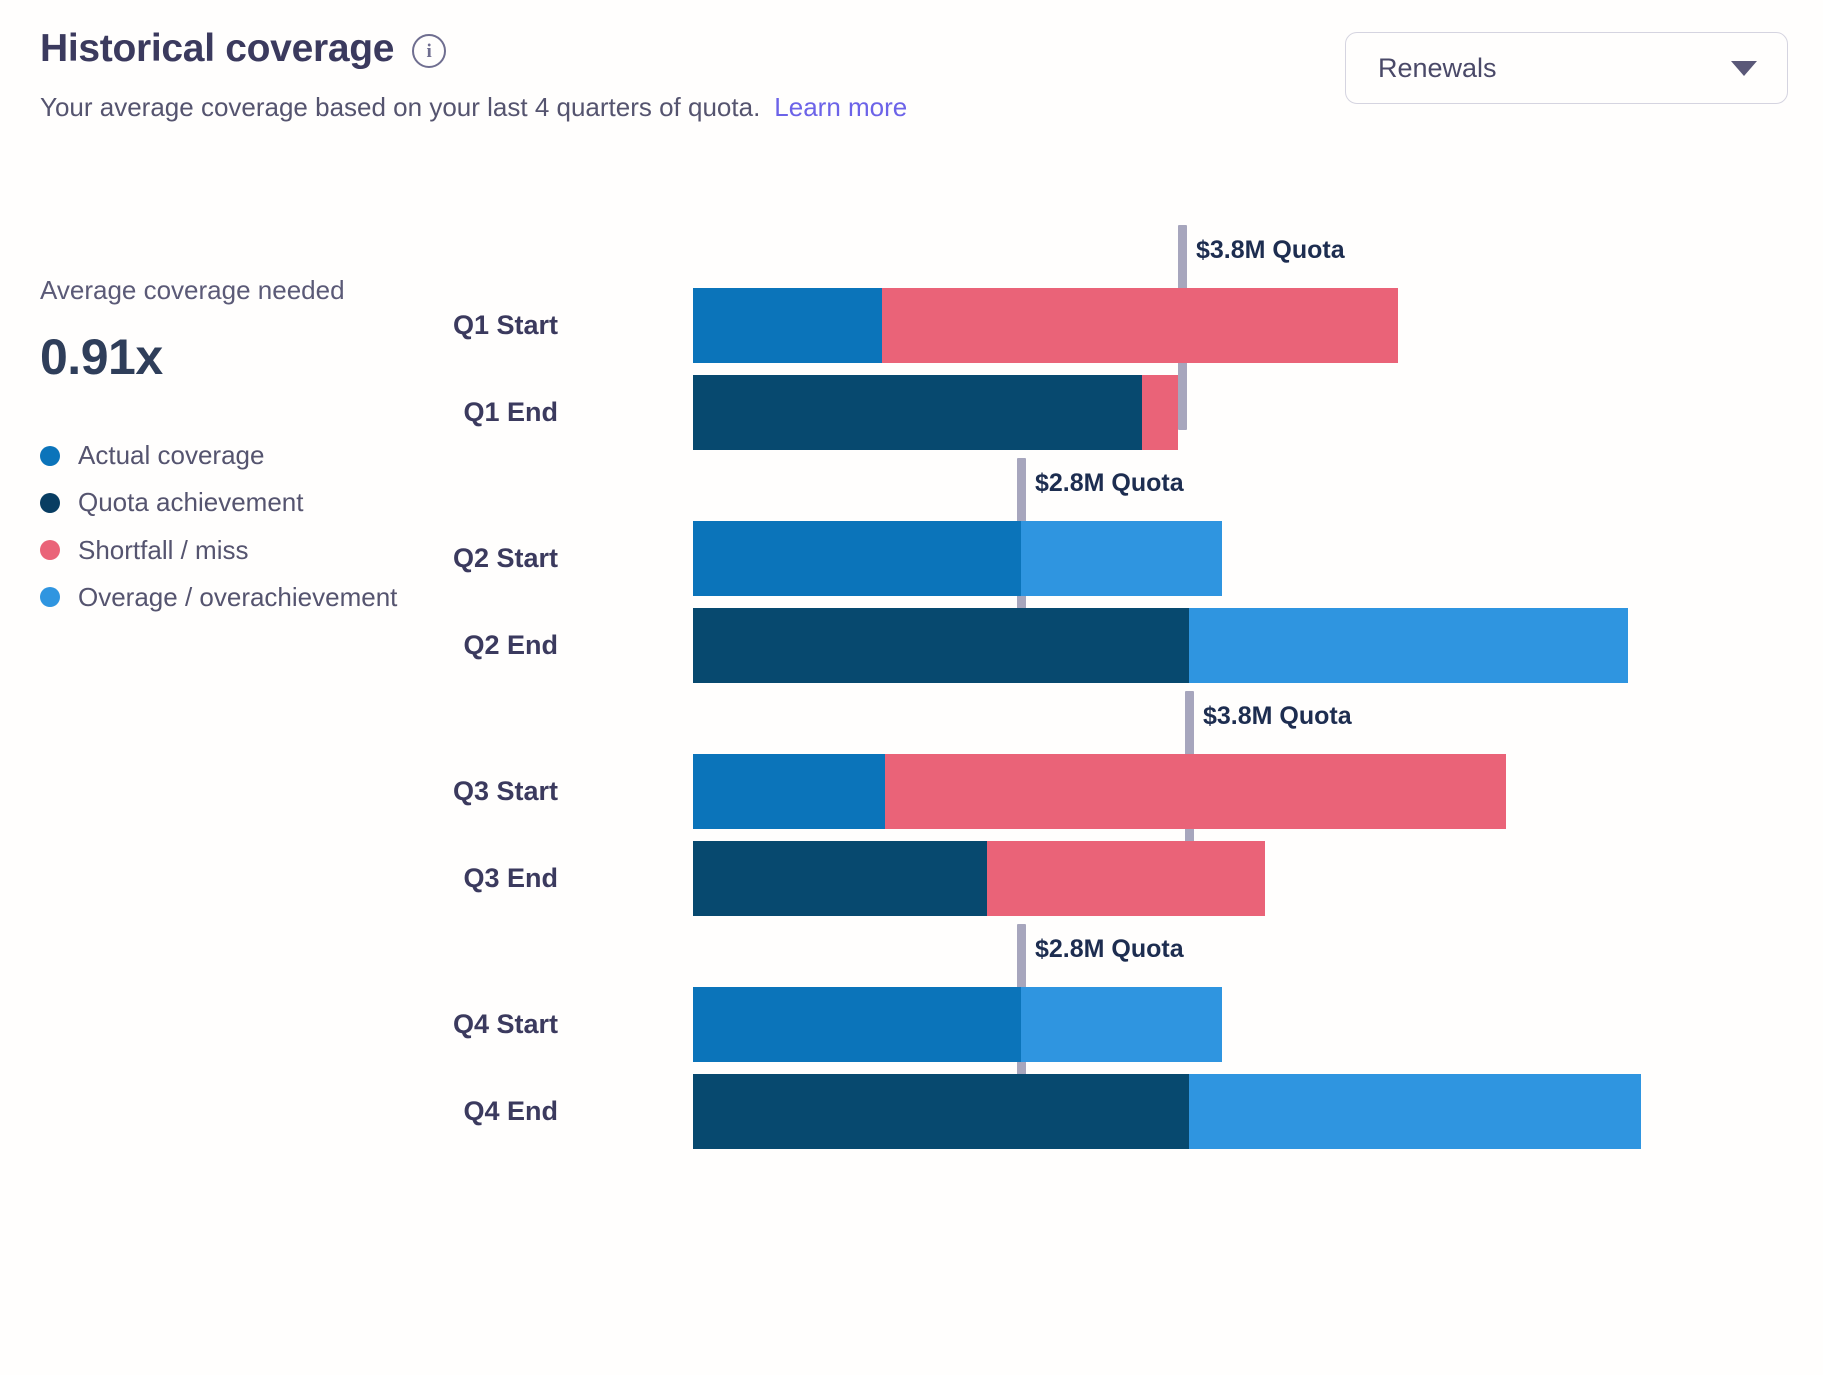 The width and height of the screenshot is (1823, 1375). I want to click on legend-item-label: Quota achievement, so click(191, 502).